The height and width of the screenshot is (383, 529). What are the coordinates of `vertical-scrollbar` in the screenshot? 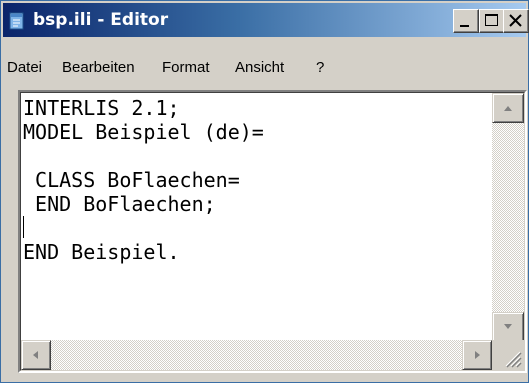 It's located at (508, 217).